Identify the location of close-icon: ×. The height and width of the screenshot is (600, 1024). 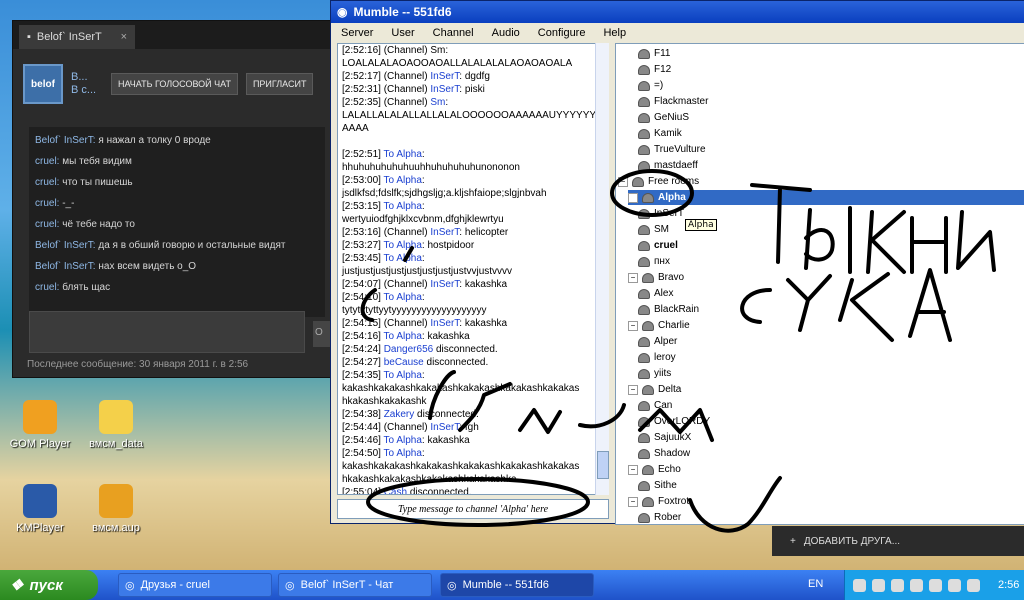
(124, 37).